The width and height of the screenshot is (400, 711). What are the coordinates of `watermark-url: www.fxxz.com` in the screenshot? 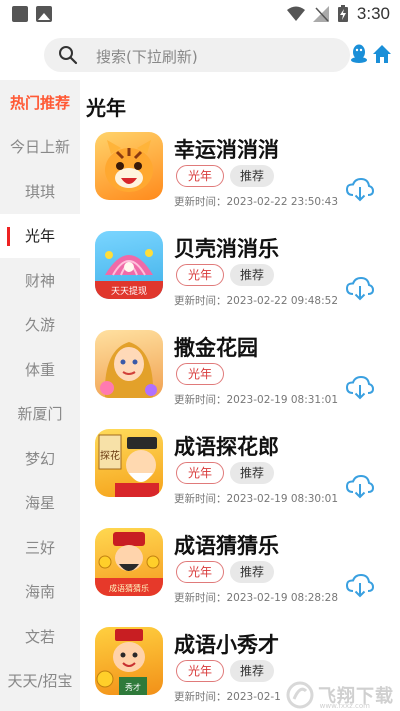 It's located at (344, 706).